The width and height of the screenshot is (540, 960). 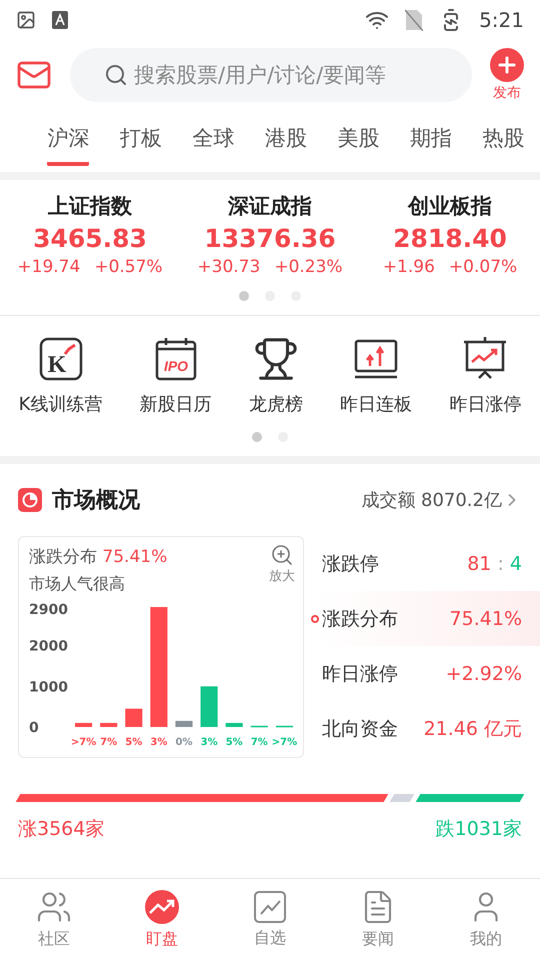 What do you see at coordinates (184, 742) in the screenshot?
I see `axis-label: 0%` at bounding box center [184, 742].